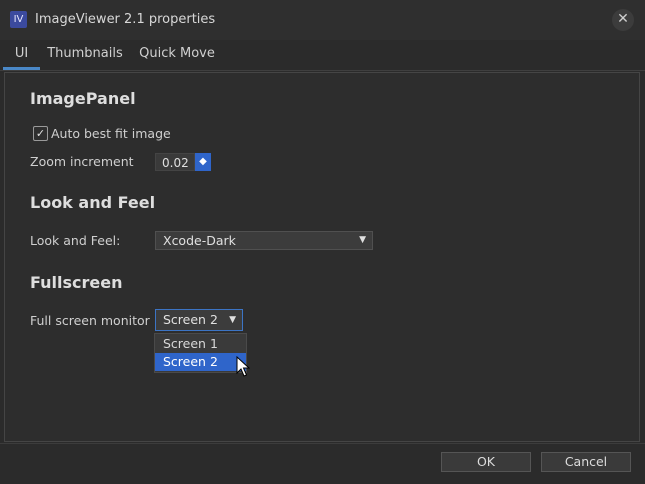 Image resolution: width=645 pixels, height=484 pixels. What do you see at coordinates (486, 462) in the screenshot?
I see `ok-button: OK` at bounding box center [486, 462].